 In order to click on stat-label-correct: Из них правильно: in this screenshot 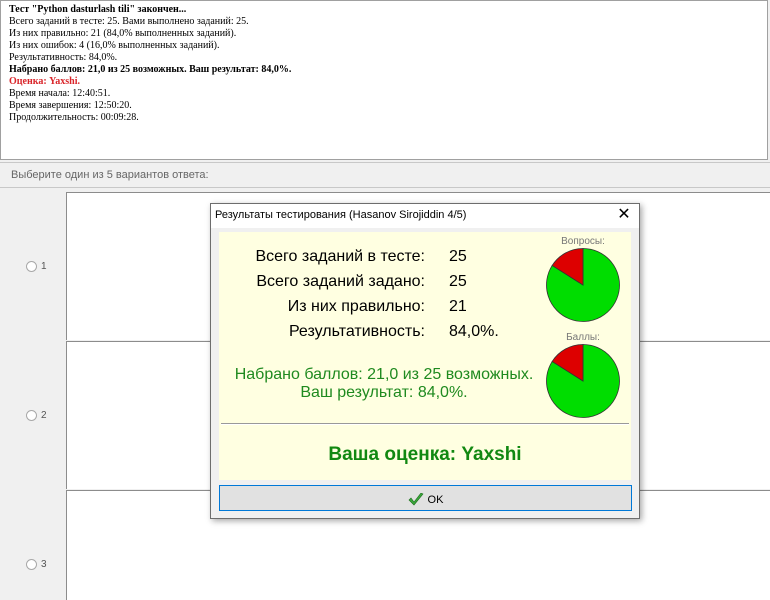, I will do `click(356, 306)`.